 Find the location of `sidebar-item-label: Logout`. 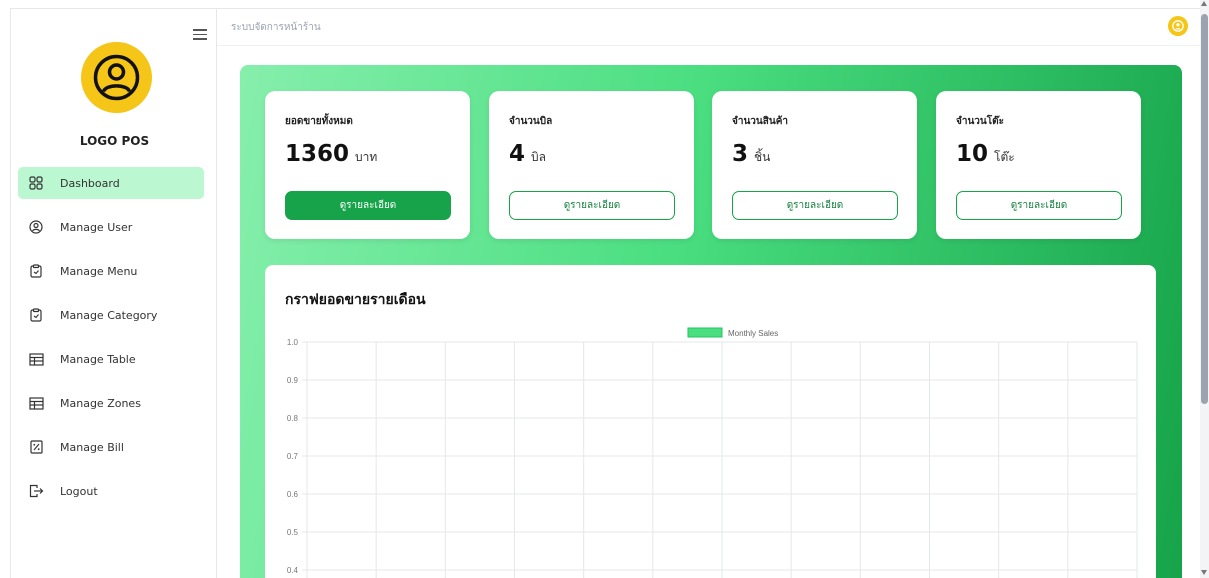

sidebar-item-label: Logout is located at coordinates (79, 491).